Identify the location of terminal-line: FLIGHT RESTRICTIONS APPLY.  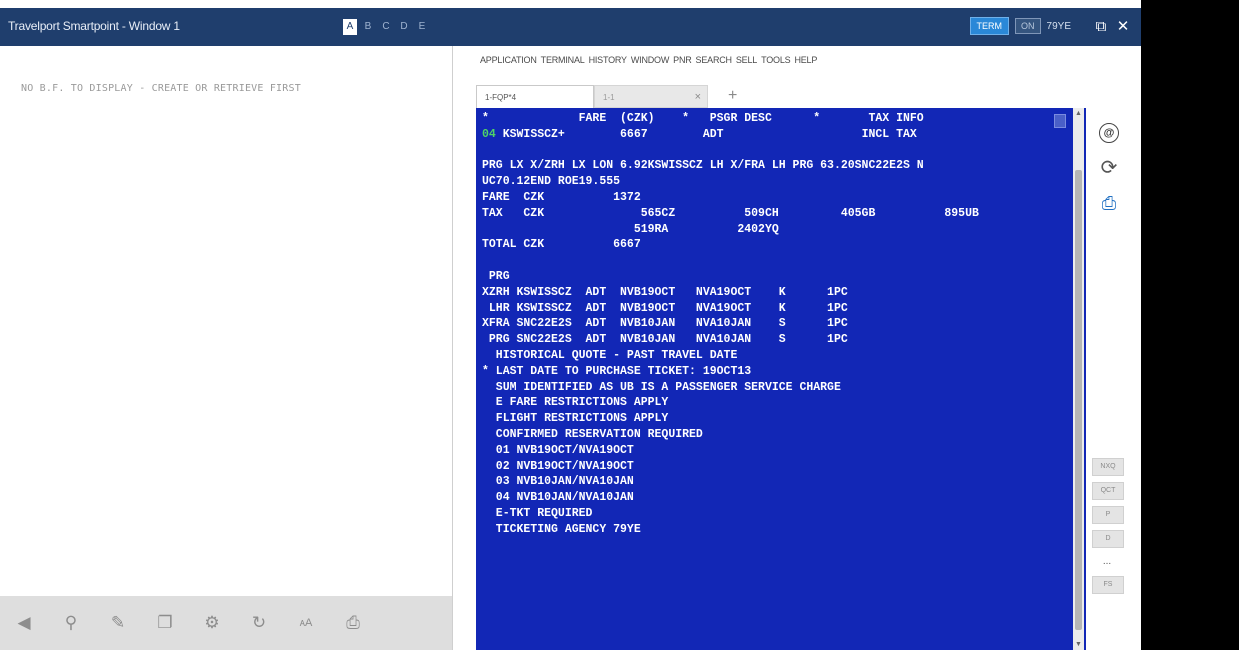
(575, 419).